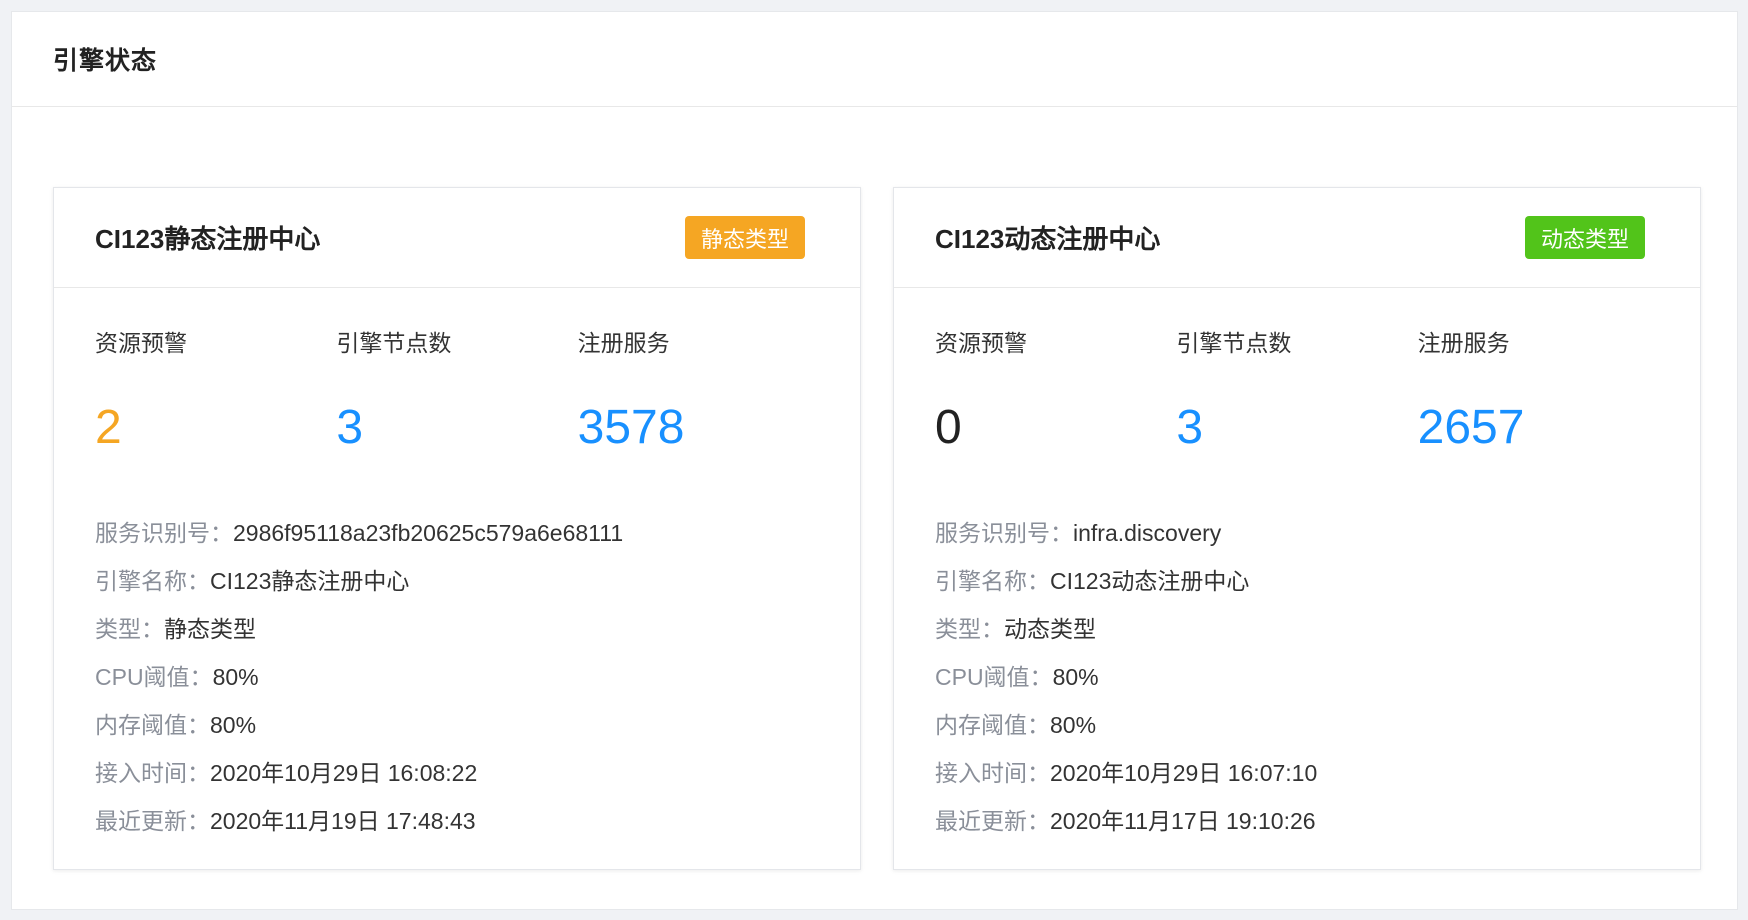 The width and height of the screenshot is (1748, 920). What do you see at coordinates (631, 427) in the screenshot?
I see `stat-value: 3578` at bounding box center [631, 427].